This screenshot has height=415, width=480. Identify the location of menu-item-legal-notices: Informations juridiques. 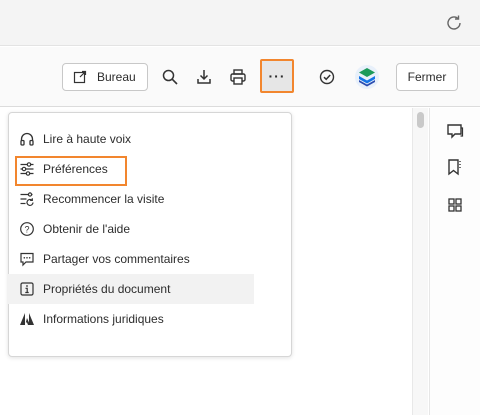
(150, 319).